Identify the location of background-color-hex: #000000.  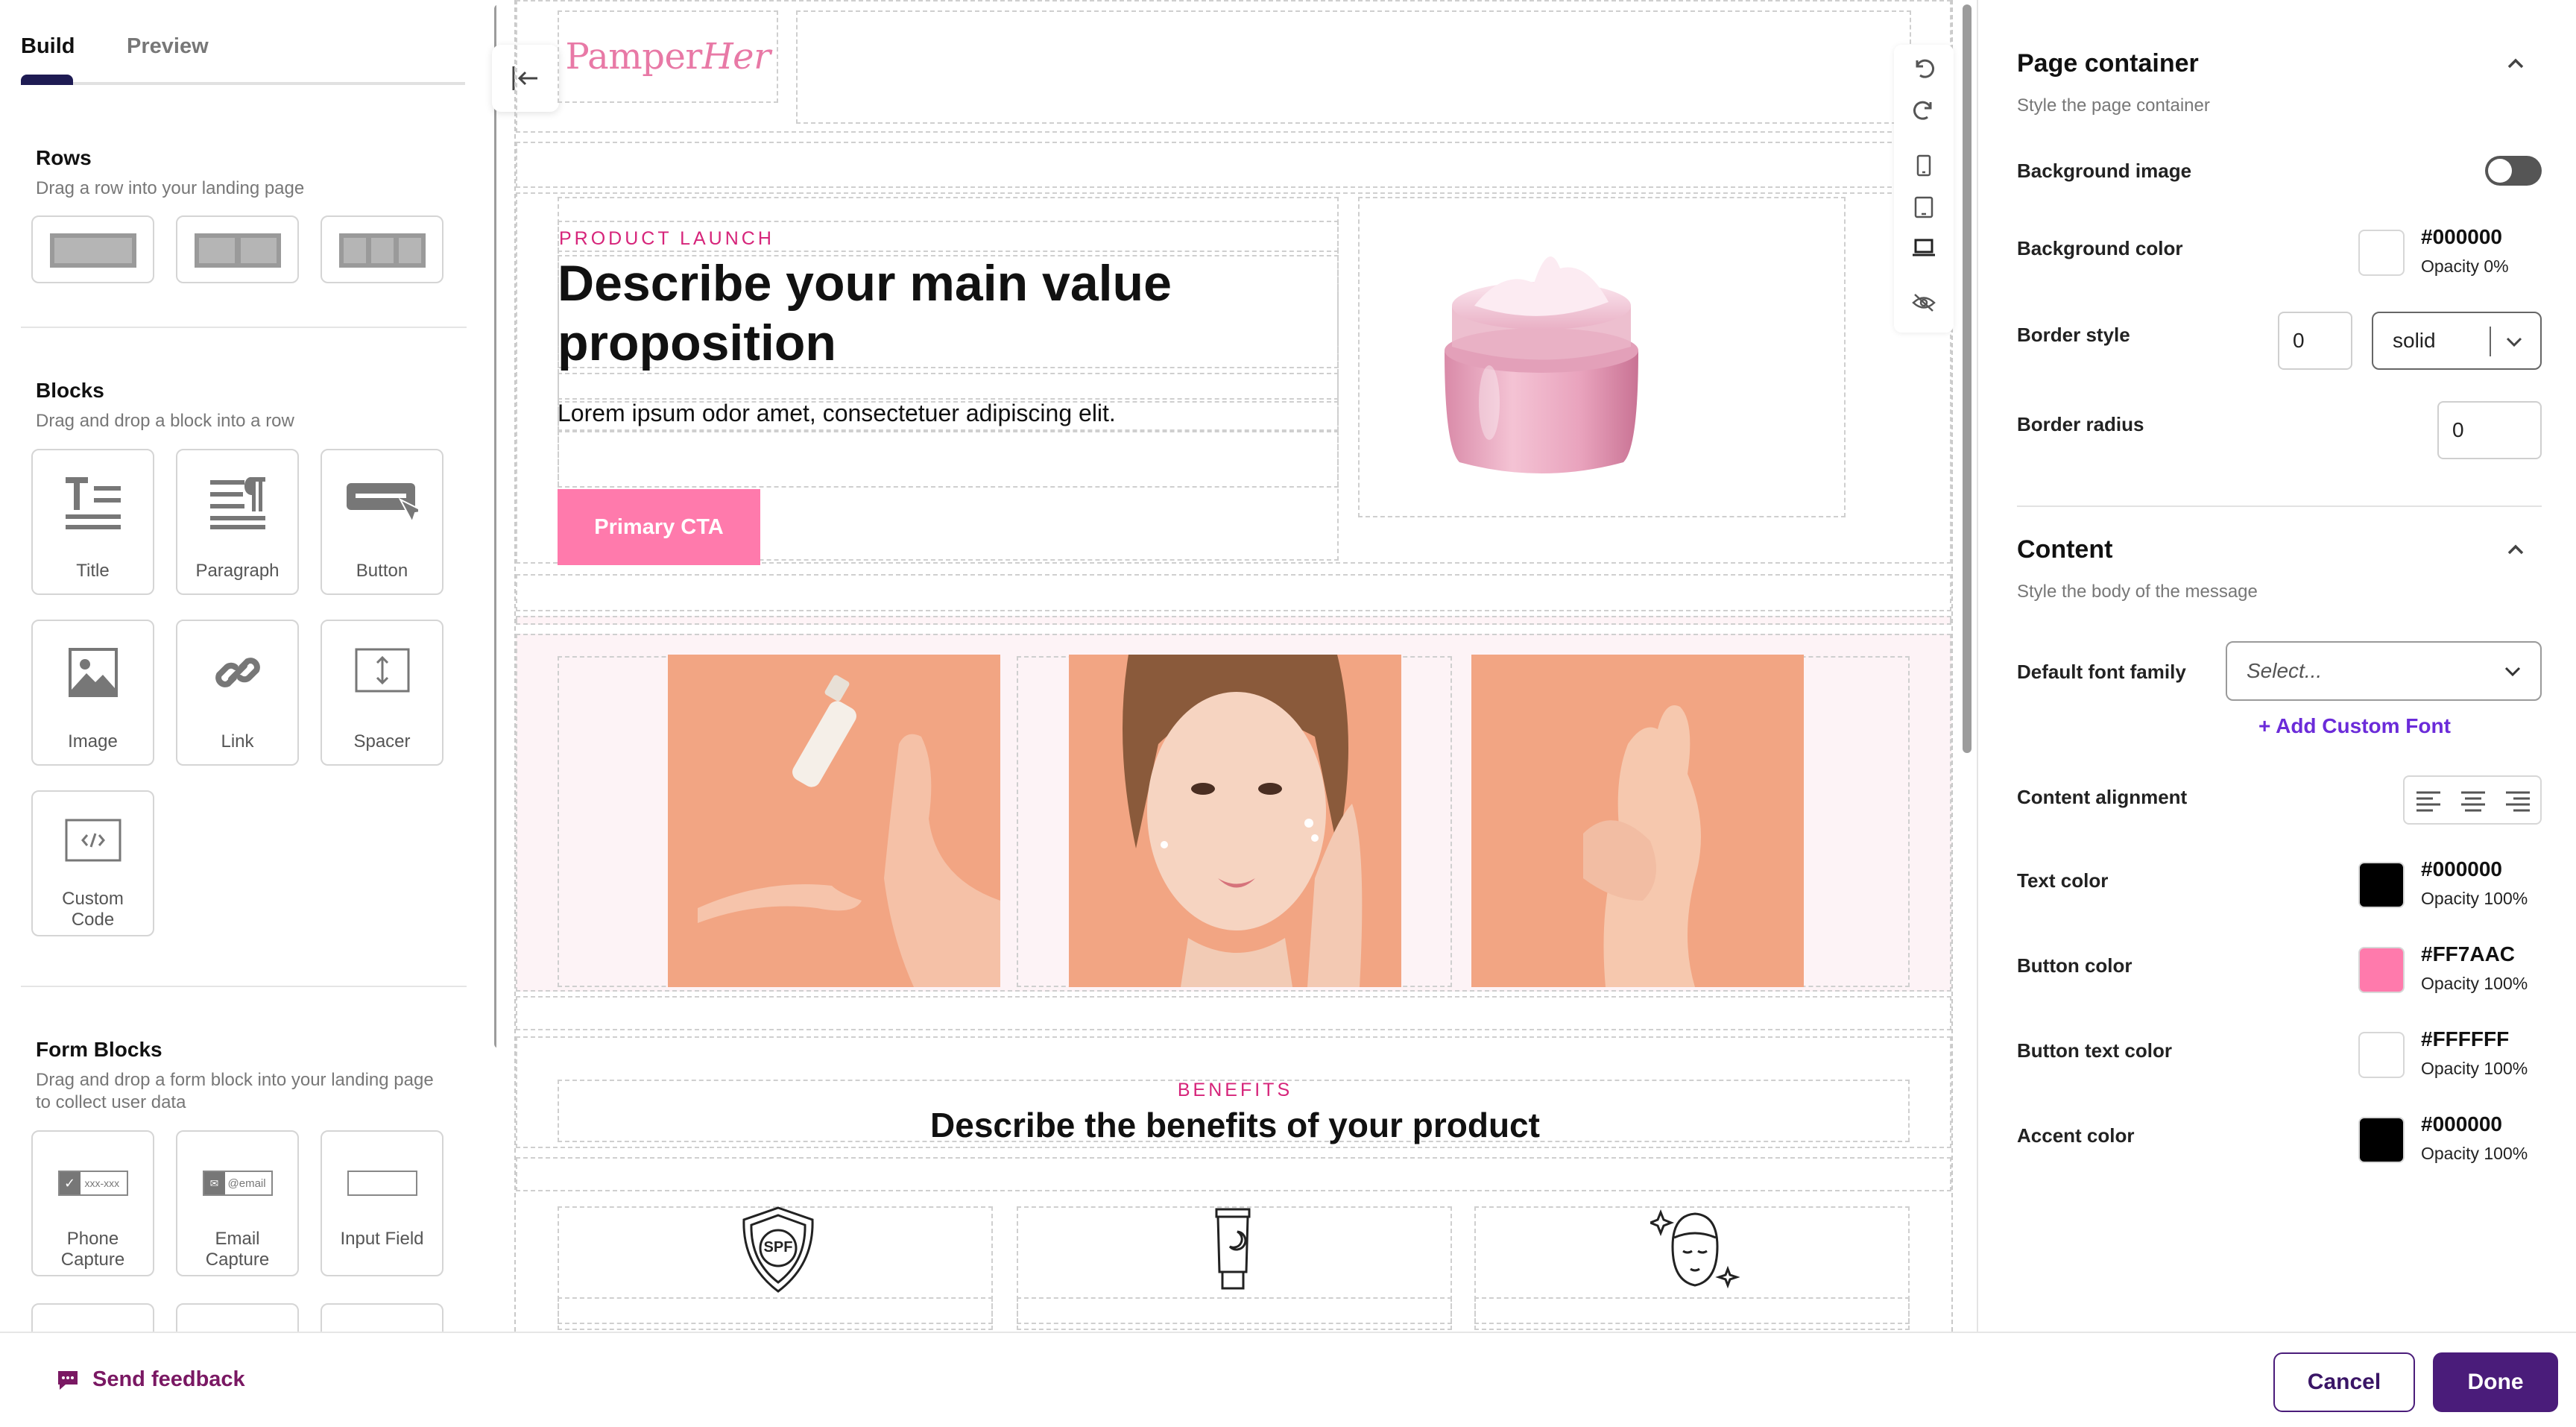
(2461, 237).